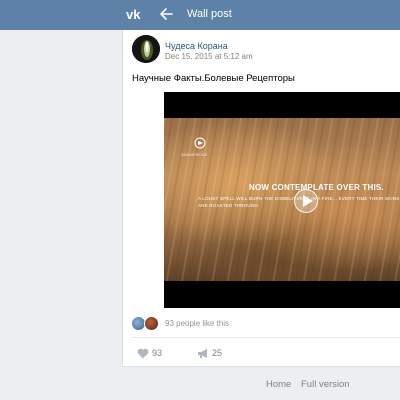 This screenshot has height=400, width=400. What do you see at coordinates (143, 353) in the screenshot?
I see `heart-icon` at bounding box center [143, 353].